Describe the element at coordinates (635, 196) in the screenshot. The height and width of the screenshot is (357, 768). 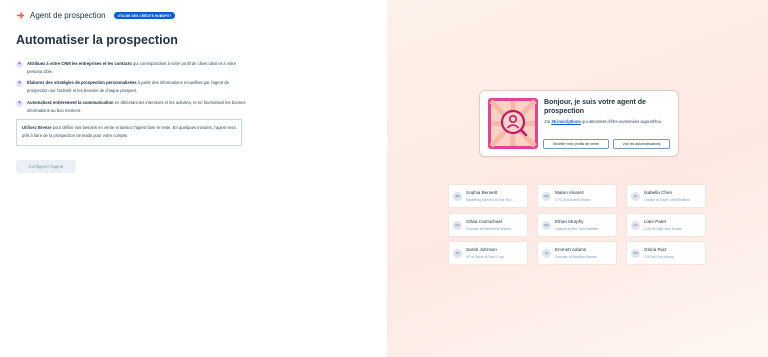
I see `avatar: IC` at that location.